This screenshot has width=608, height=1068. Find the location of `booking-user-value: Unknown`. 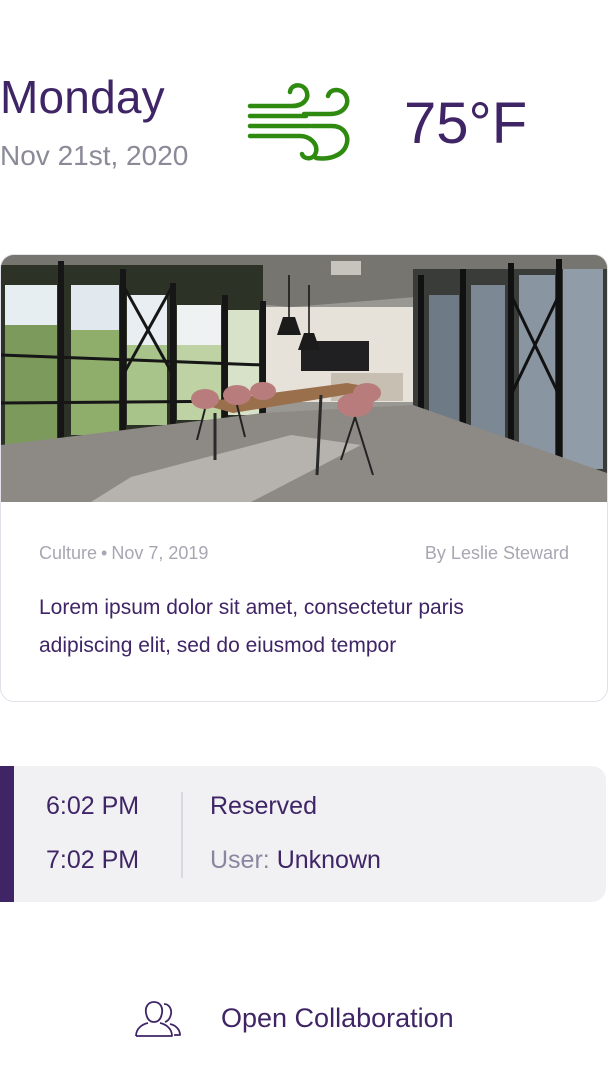

booking-user-value: Unknown is located at coordinates (328, 860).